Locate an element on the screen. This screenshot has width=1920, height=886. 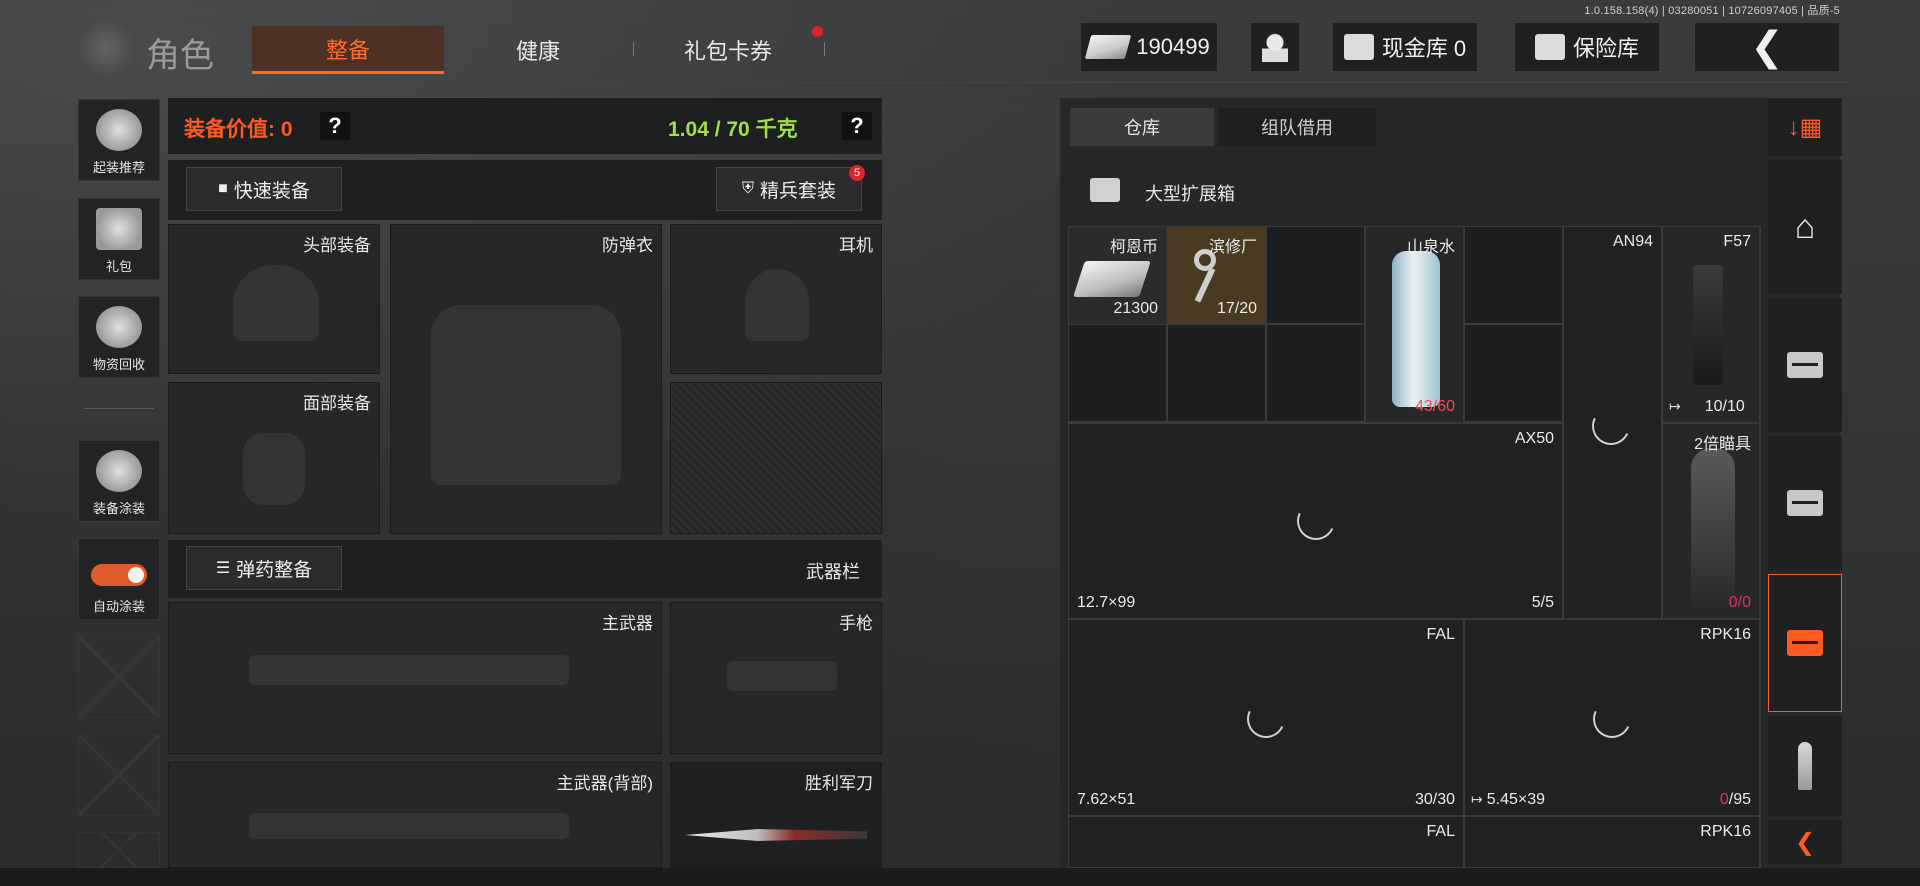
item-count-value: 10/10 is located at coordinates (1724, 406).